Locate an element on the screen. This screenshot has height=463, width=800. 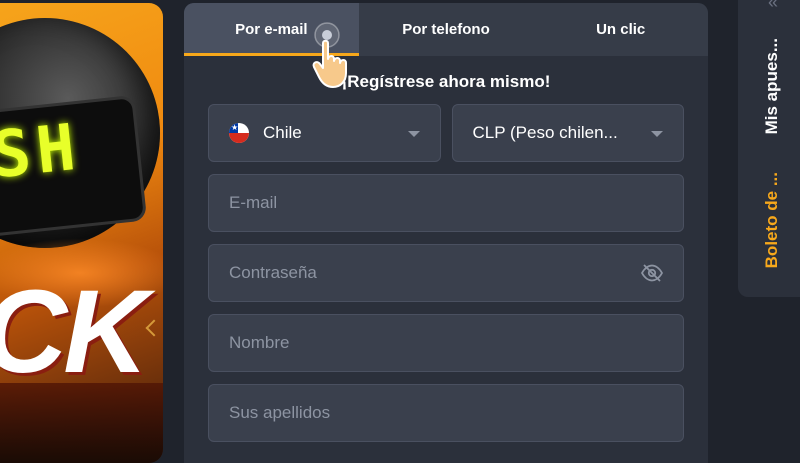
promo-big-lettering: CK is located at coordinates (74, 332).